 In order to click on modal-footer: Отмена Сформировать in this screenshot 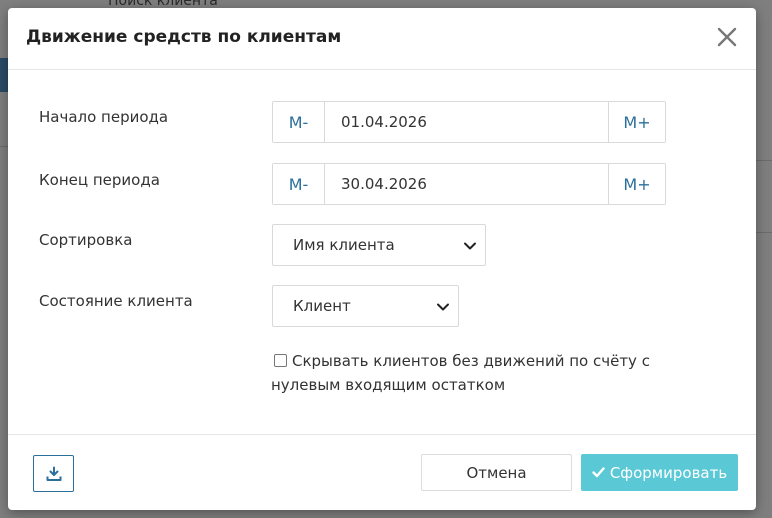, I will do `click(382, 472)`.